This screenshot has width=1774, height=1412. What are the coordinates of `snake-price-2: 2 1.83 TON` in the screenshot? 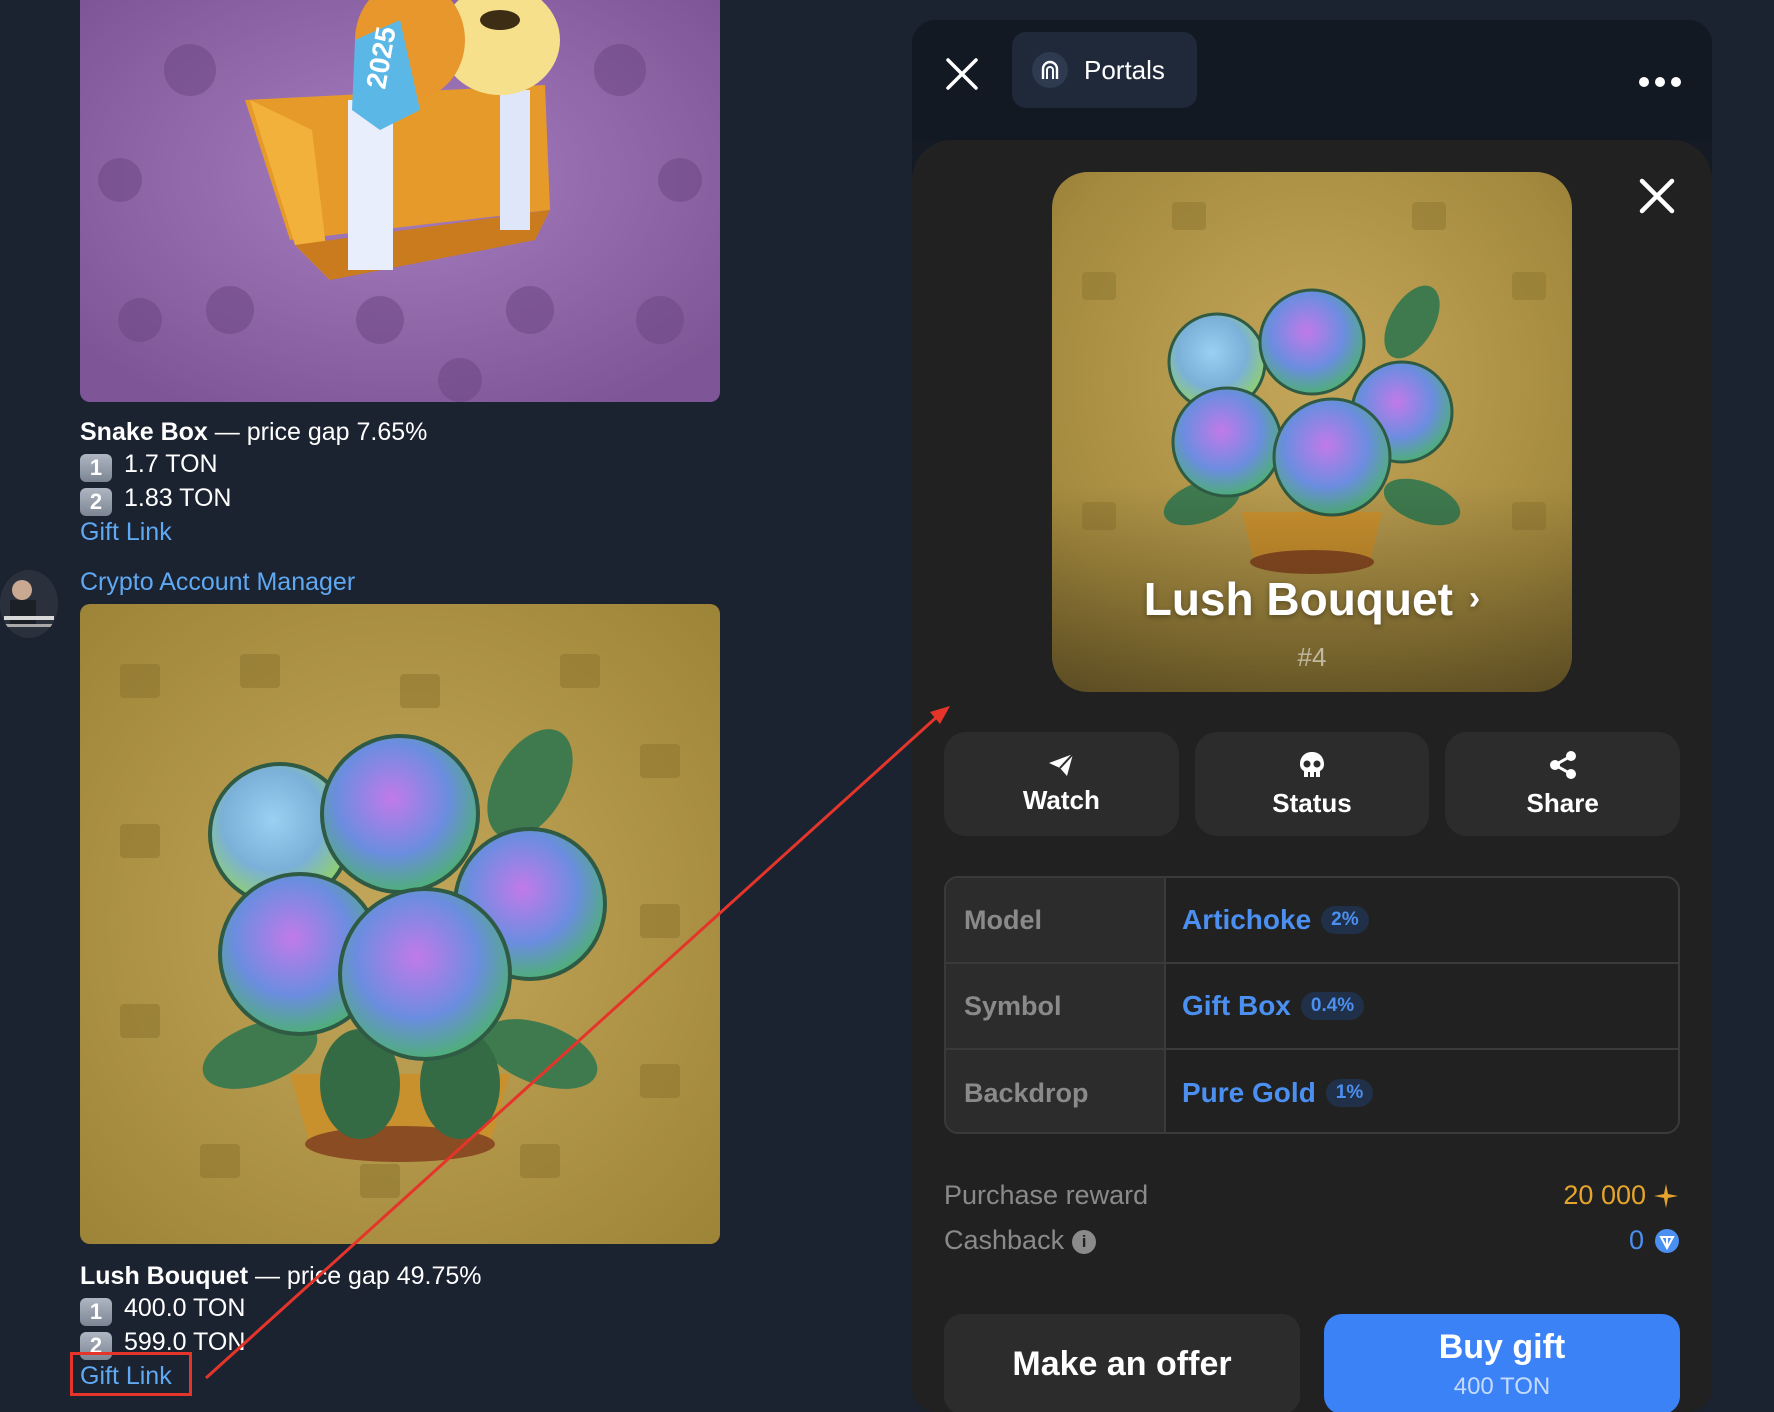 It's located at (253, 499).